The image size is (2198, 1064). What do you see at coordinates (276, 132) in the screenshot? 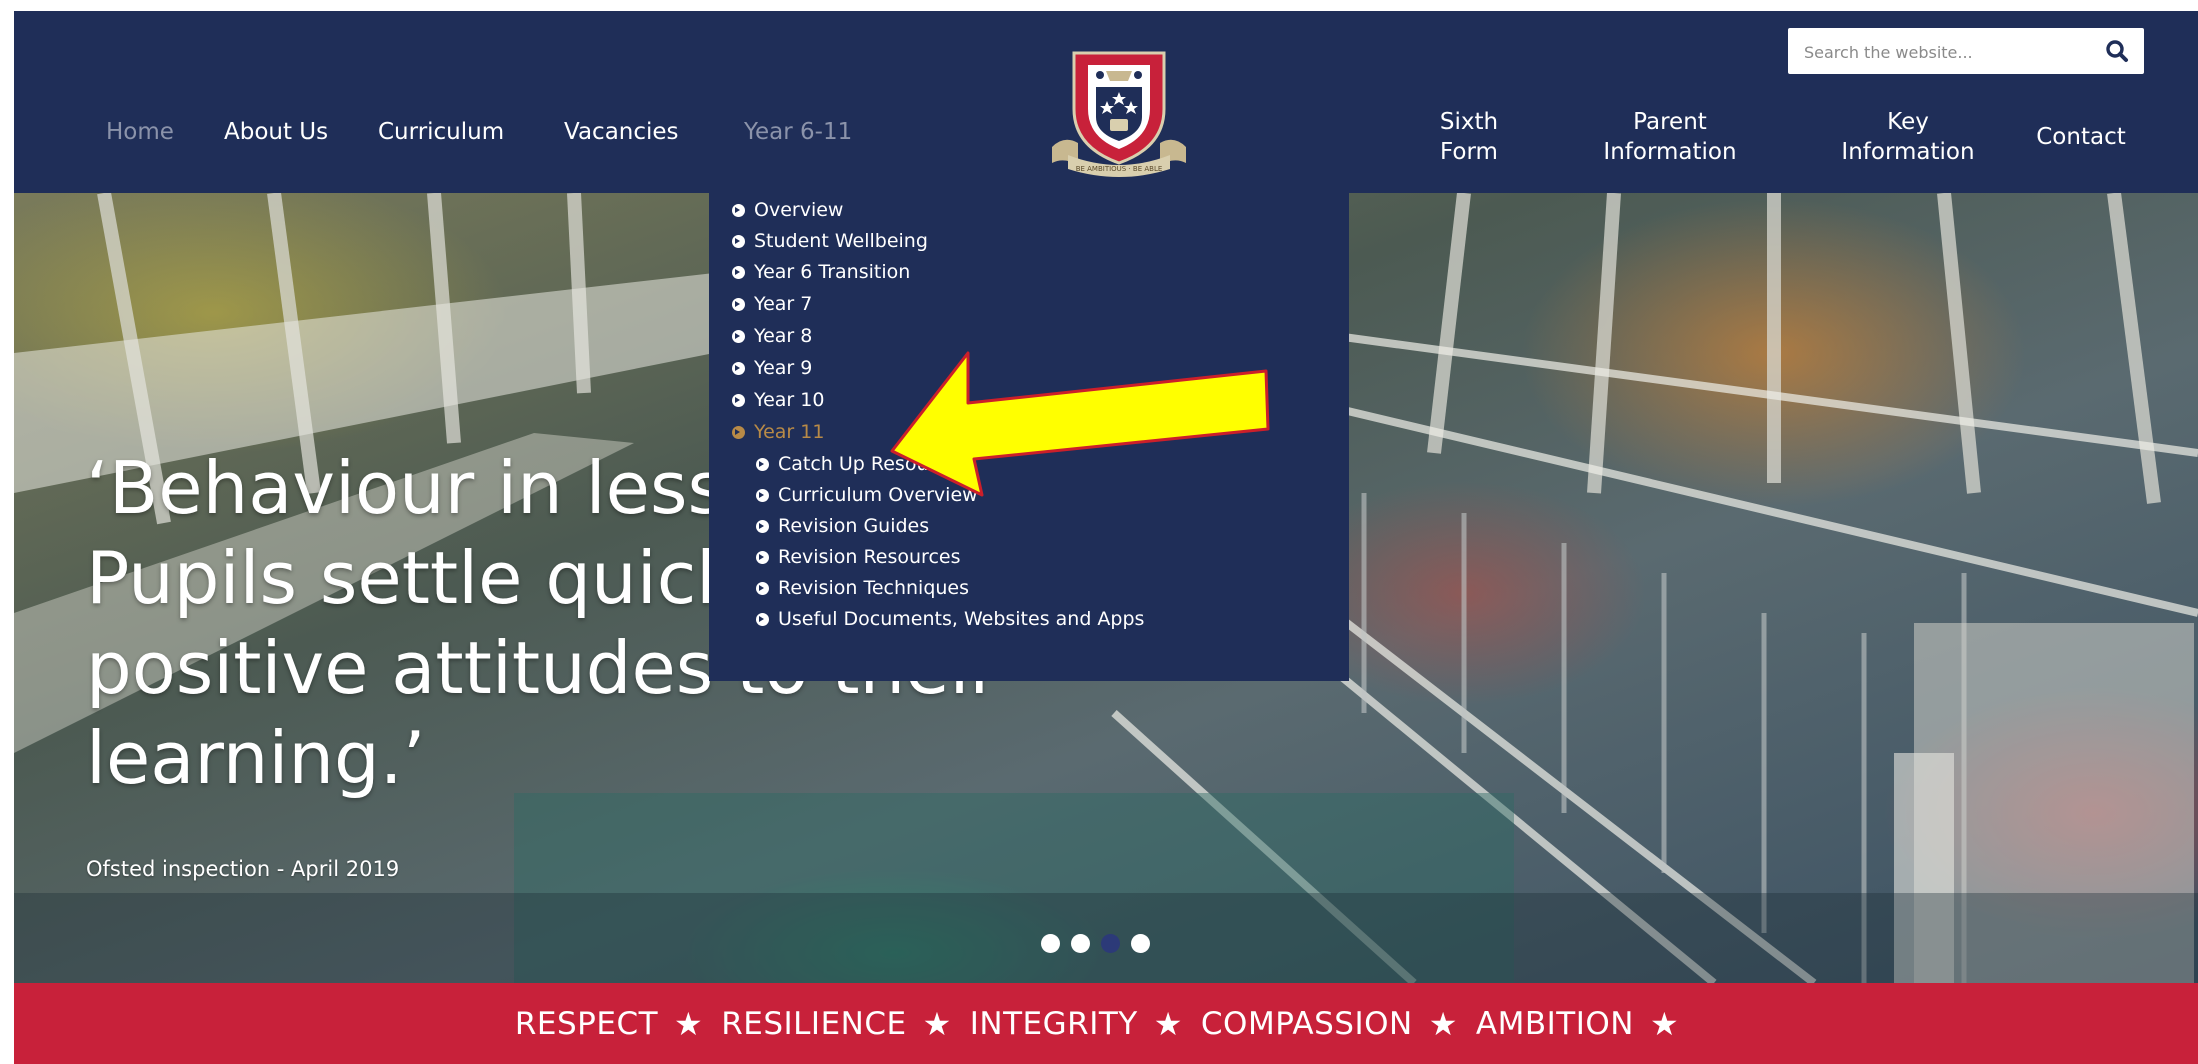
I see `nav-about-us: About Us` at bounding box center [276, 132].